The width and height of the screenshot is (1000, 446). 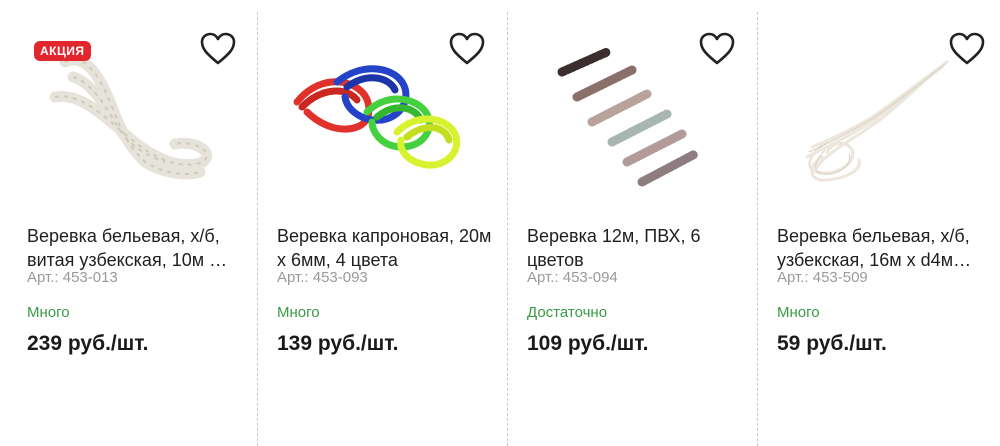 I want to click on product-title: Веревка 12м, ПВХ, 6 цветов, so click(x=634, y=248).